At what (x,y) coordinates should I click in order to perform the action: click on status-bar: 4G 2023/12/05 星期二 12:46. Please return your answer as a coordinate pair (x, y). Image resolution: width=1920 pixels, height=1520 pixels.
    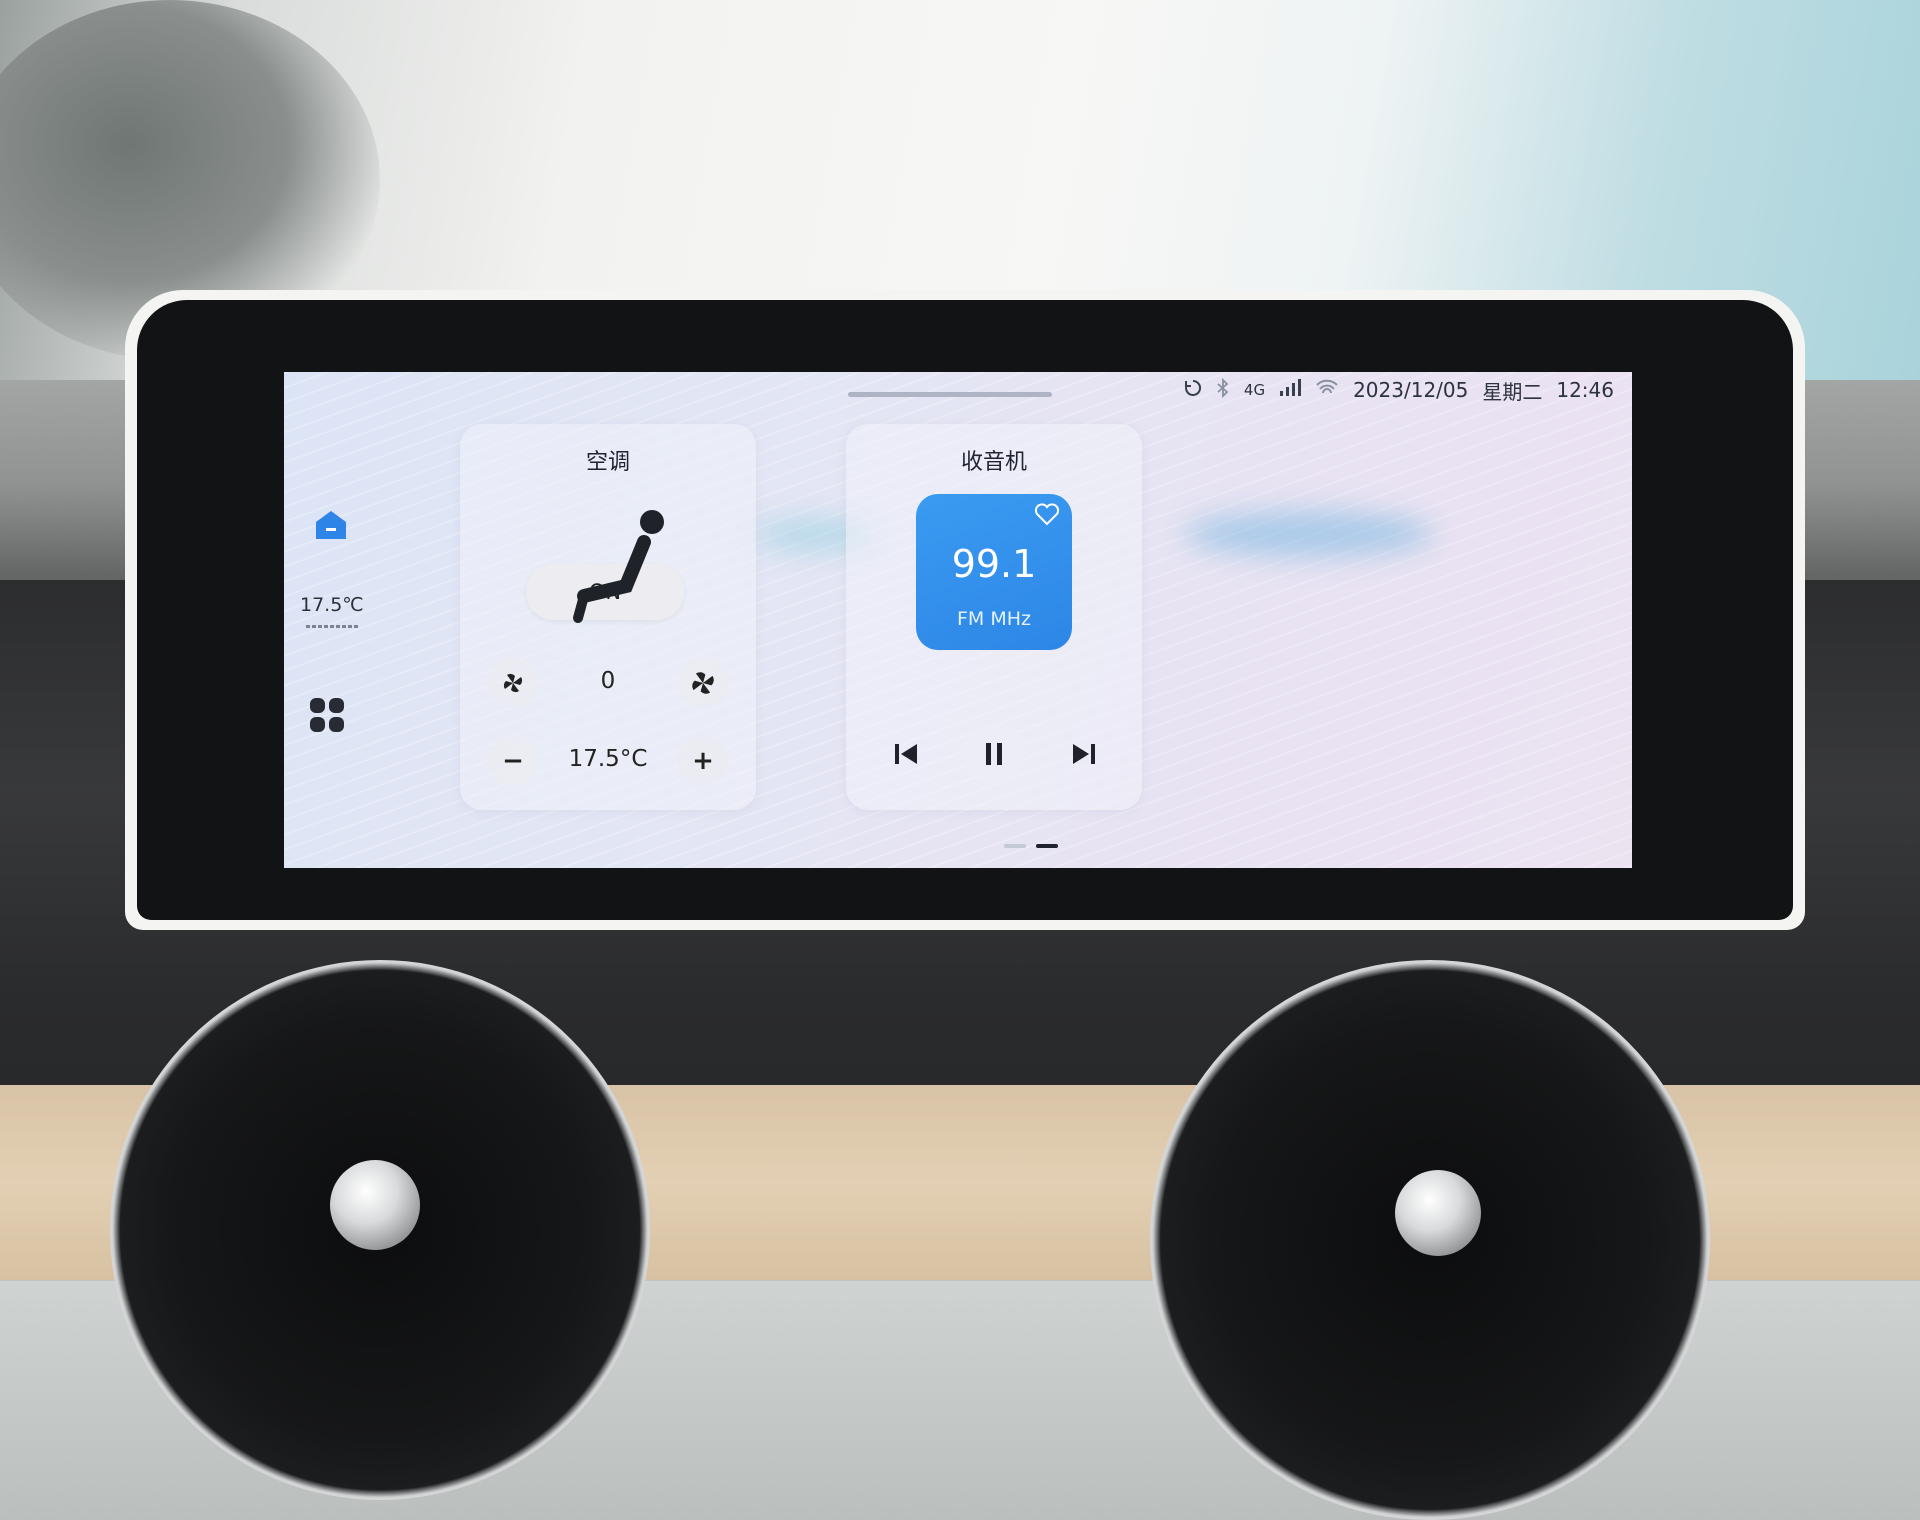
    Looking at the image, I should click on (1399, 390).